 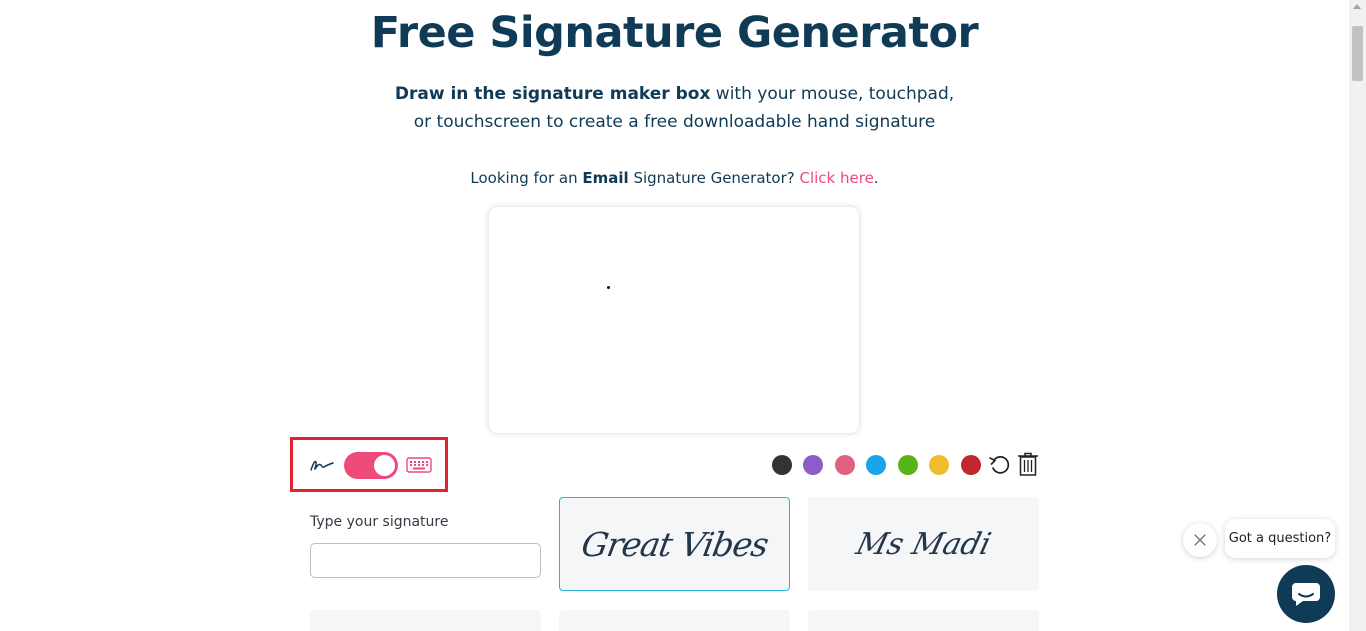 I want to click on color-swatch-yellow, so click(x=939, y=465).